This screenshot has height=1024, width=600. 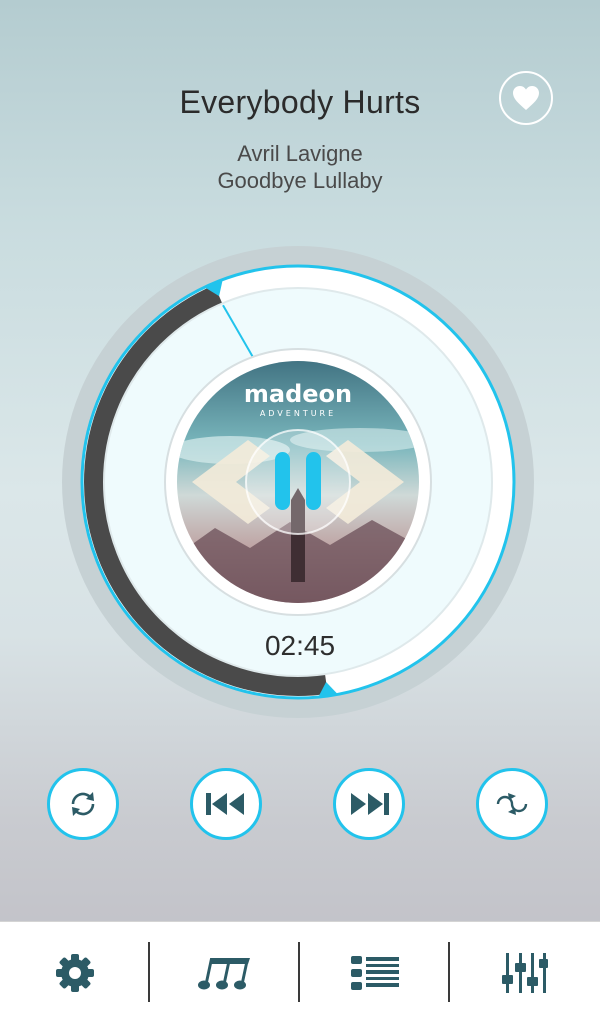 I want to click on repeat-icon, so click(x=83, y=804).